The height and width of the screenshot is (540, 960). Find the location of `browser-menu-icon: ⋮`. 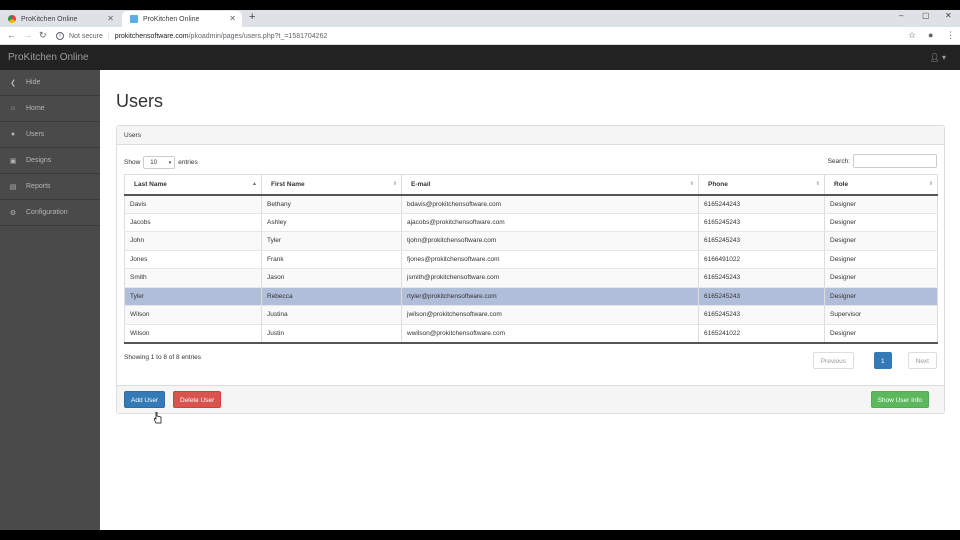

browser-menu-icon: ⋮ is located at coordinates (950, 35).